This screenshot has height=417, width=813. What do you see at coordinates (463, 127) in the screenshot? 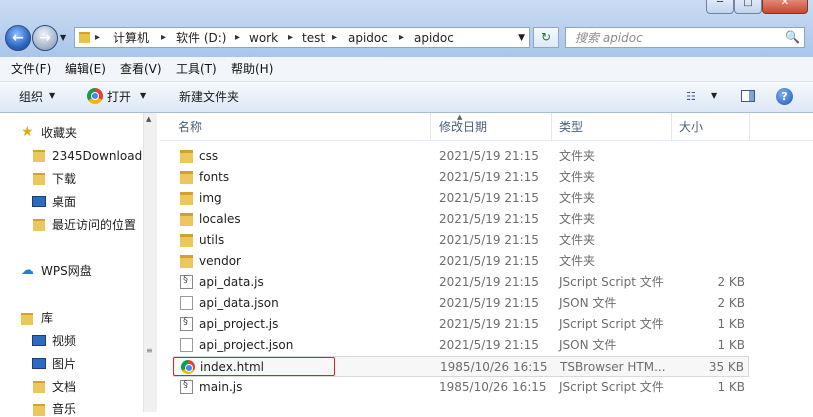
I see `column-date-modified: 修改日期` at bounding box center [463, 127].